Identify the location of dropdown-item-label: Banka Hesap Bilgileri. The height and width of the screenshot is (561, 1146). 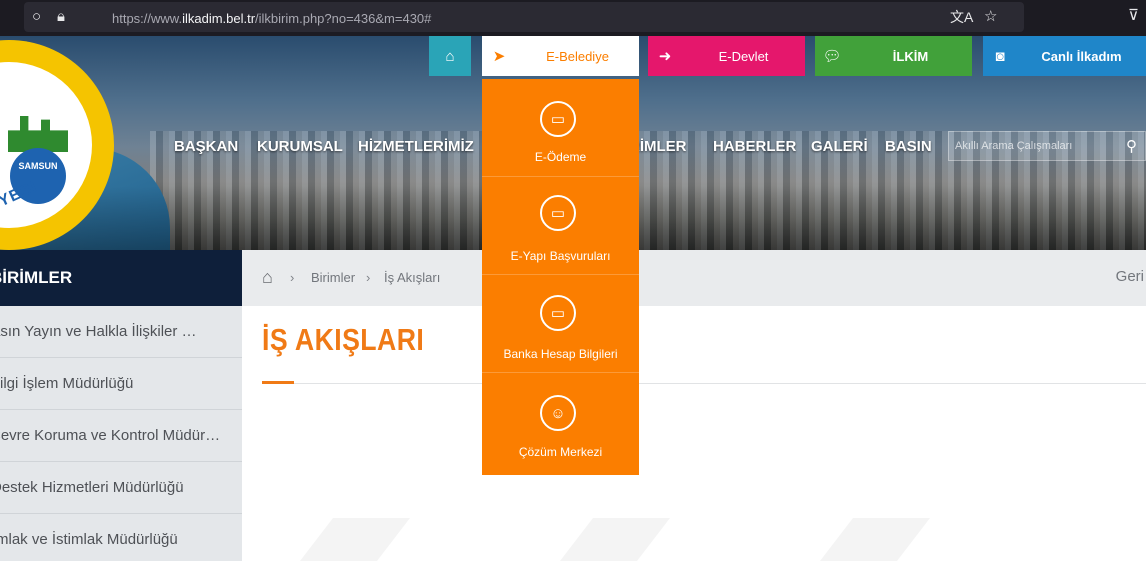
(560, 354).